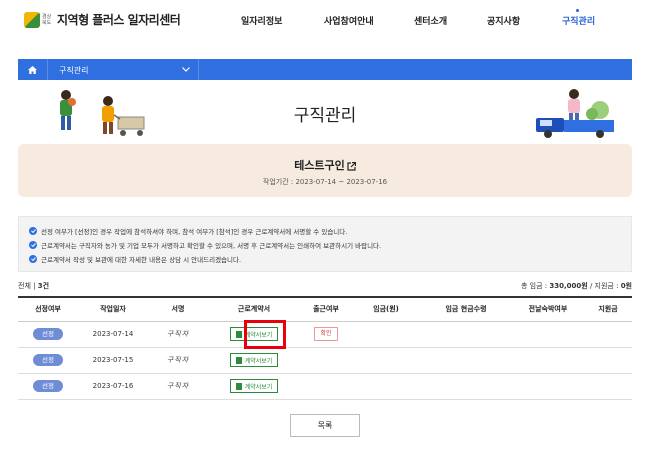  Describe the element at coordinates (47, 19) in the screenshot. I see `logo-sub-text: 경상북도` at that location.